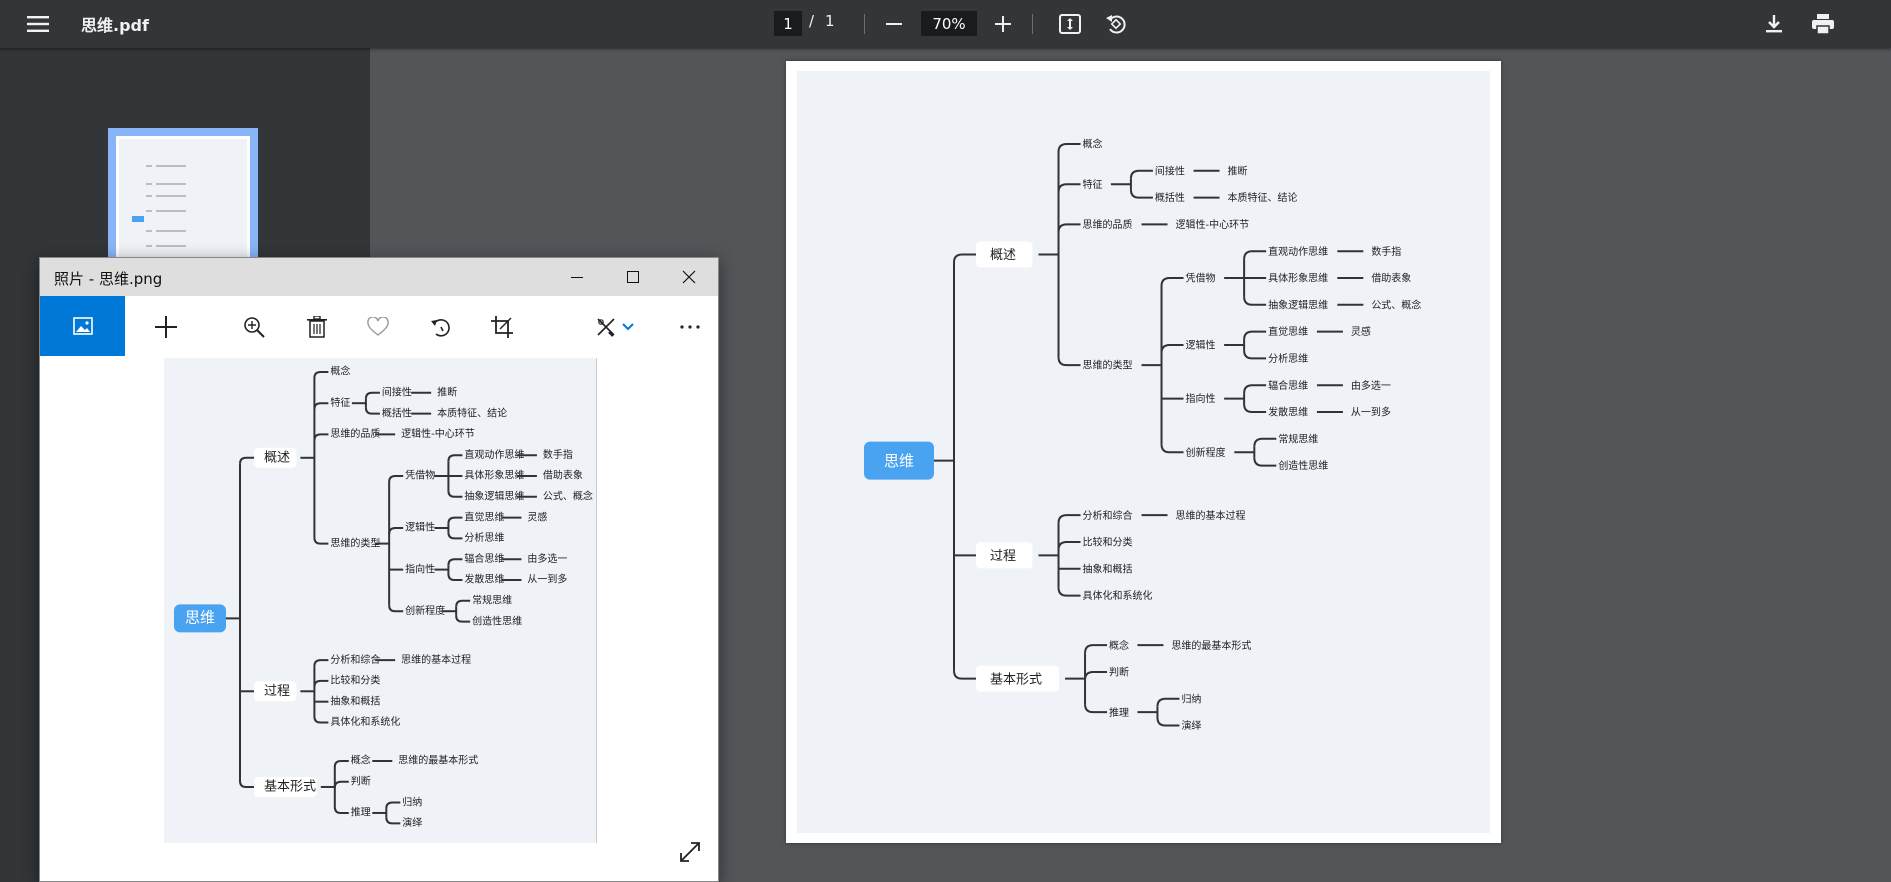 This screenshot has width=1891, height=882. I want to click on mindmap-topic-label: 创造性思维, so click(497, 620).